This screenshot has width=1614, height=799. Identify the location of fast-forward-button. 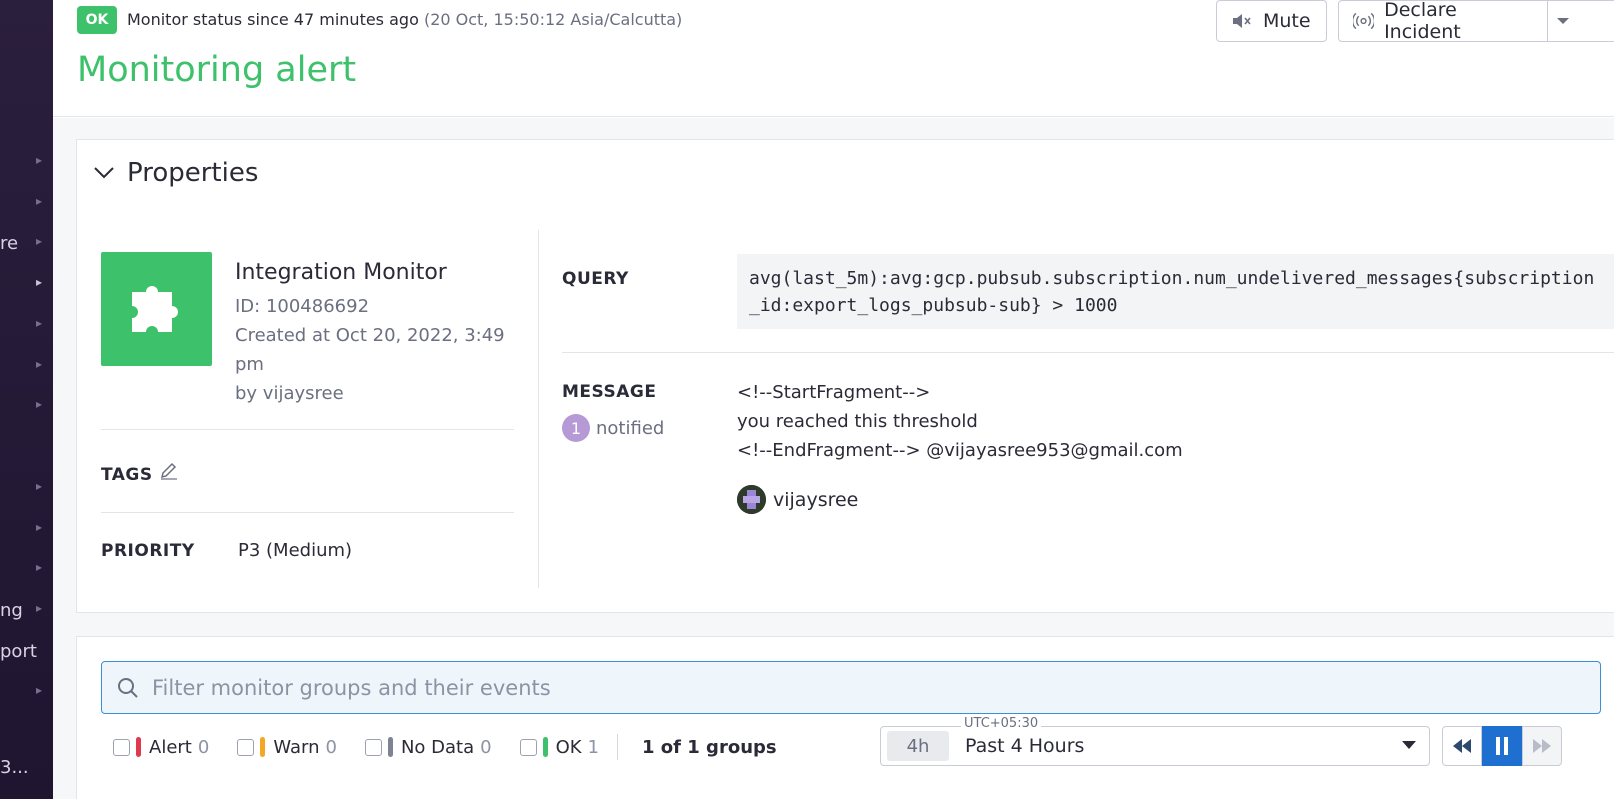
(1542, 746).